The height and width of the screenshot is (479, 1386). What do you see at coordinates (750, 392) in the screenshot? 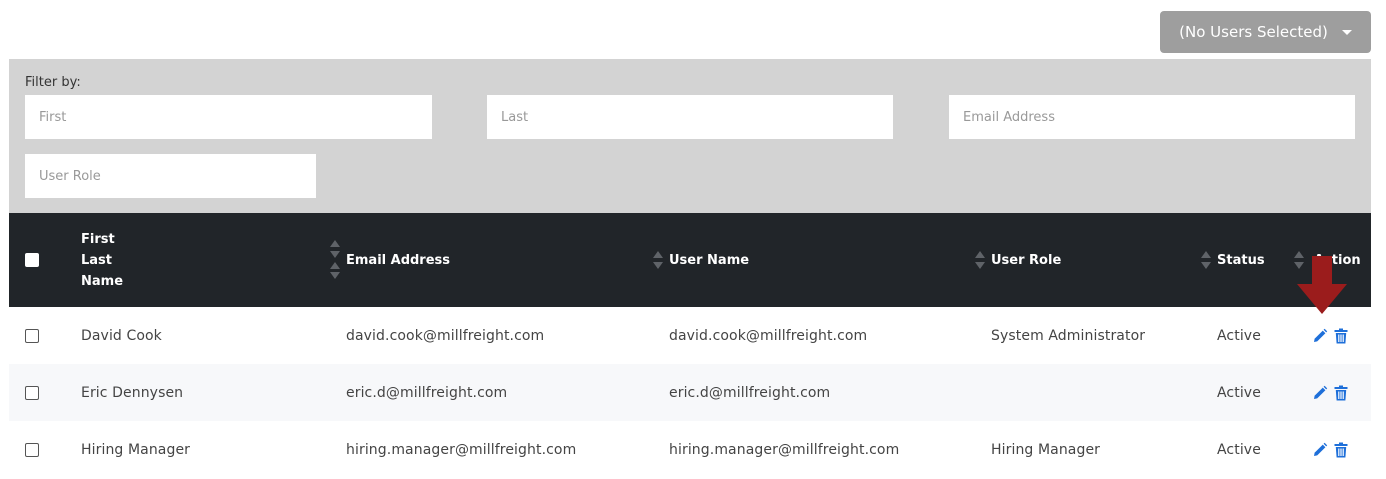
I see `cell-username: eric.d@millfreight.com` at bounding box center [750, 392].